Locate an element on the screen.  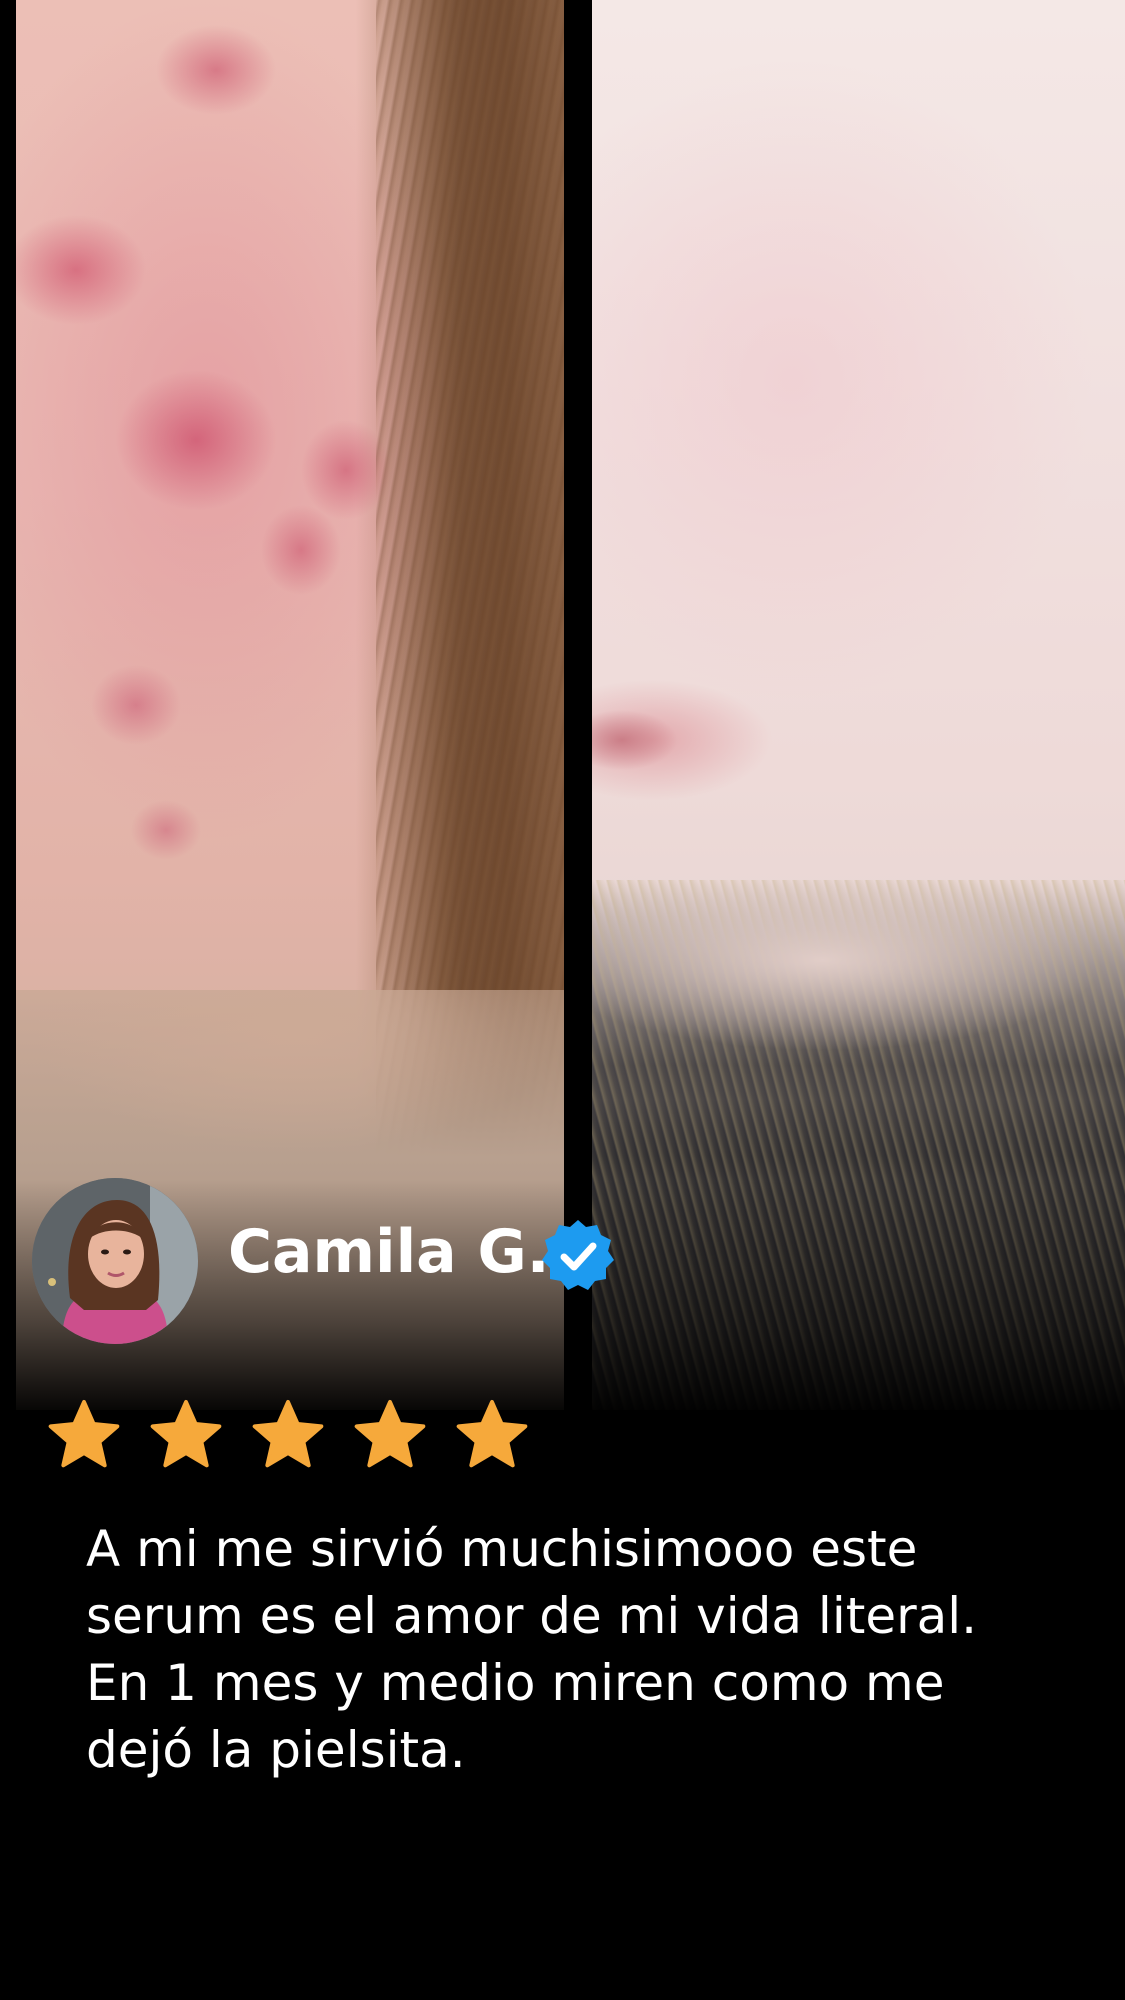
review-line: En 1 mes y medio miren como me is located at coordinates (515, 1683).